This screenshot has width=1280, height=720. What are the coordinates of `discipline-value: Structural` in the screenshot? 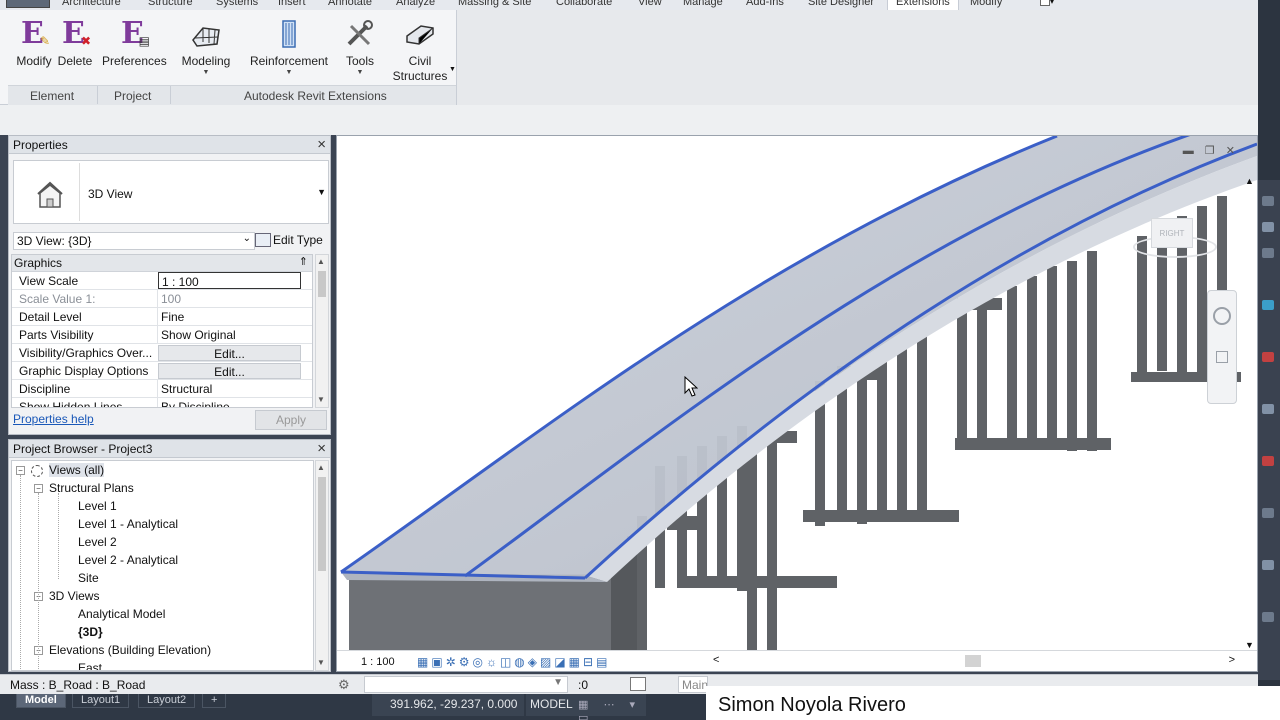 It's located at (234, 388).